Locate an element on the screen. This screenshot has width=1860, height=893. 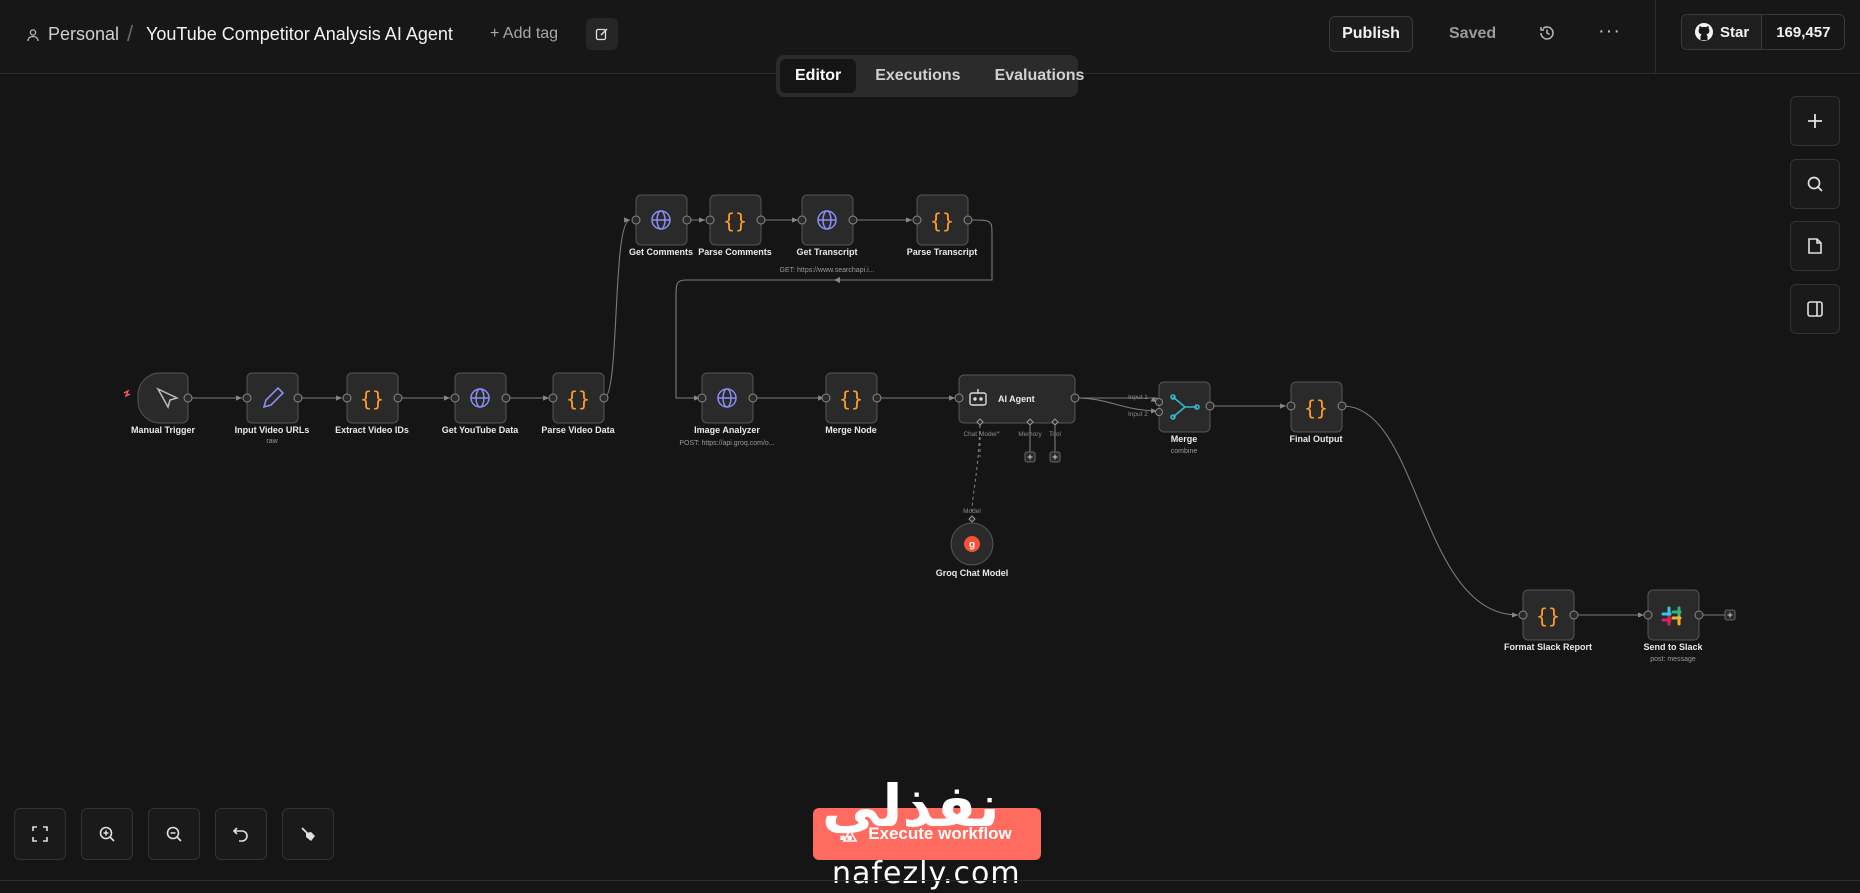
port-input1-label: Input 1 is located at coordinates (1138, 397).